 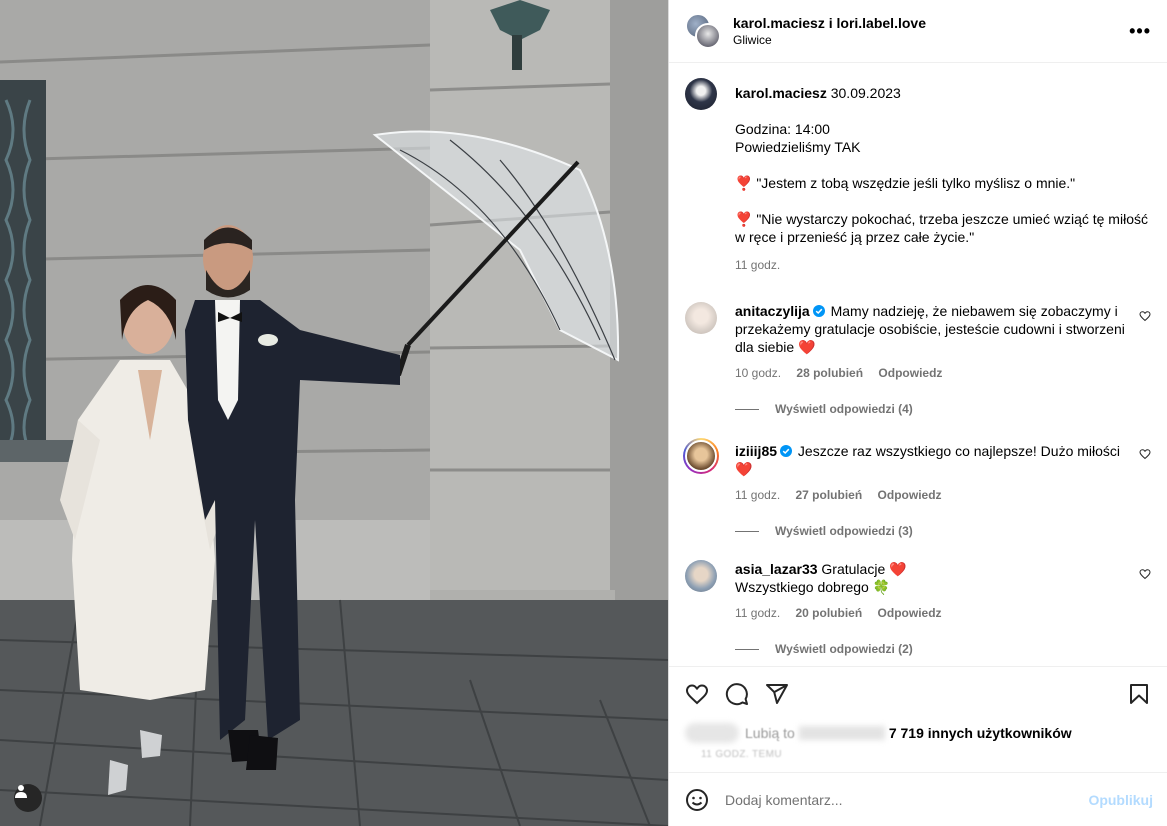 I want to click on avatar-story-ring, so click(x=701, y=456).